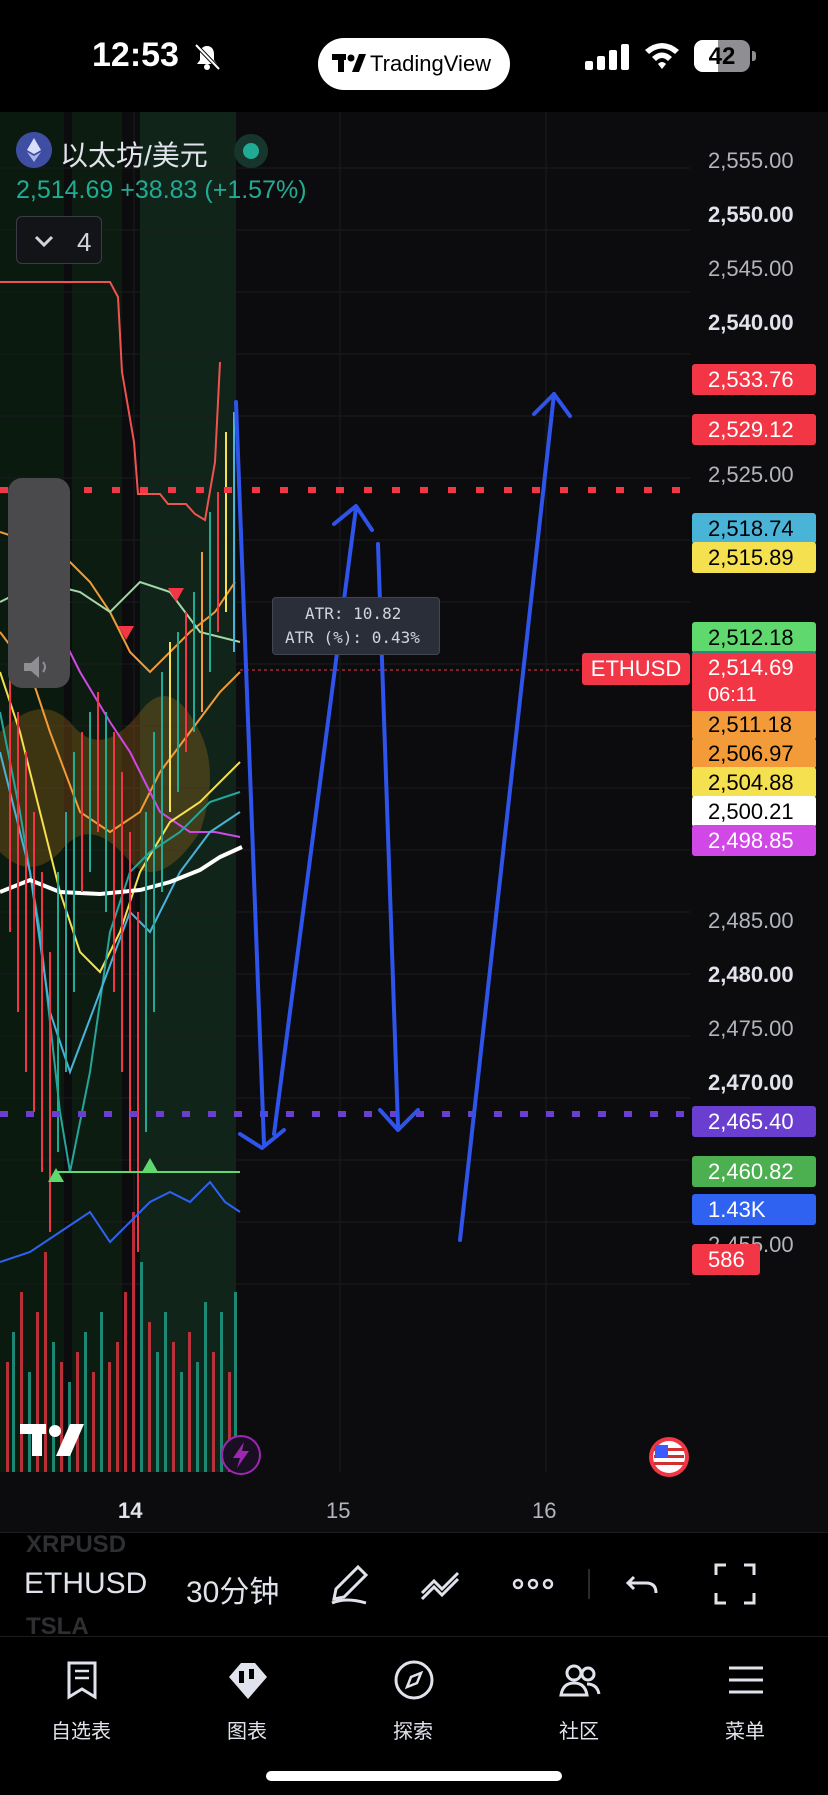 The height and width of the screenshot is (1795, 828). I want to click on tab-label: 自选表, so click(81, 1732).